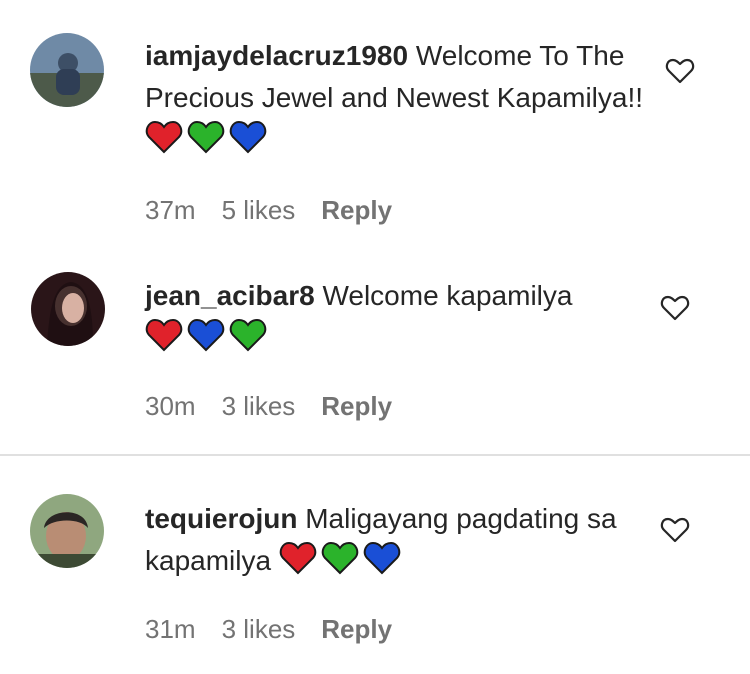 Image resolution: width=750 pixels, height=674 pixels. Describe the element at coordinates (221, 518) in the screenshot. I see `comment-username: tequierojun` at that location.